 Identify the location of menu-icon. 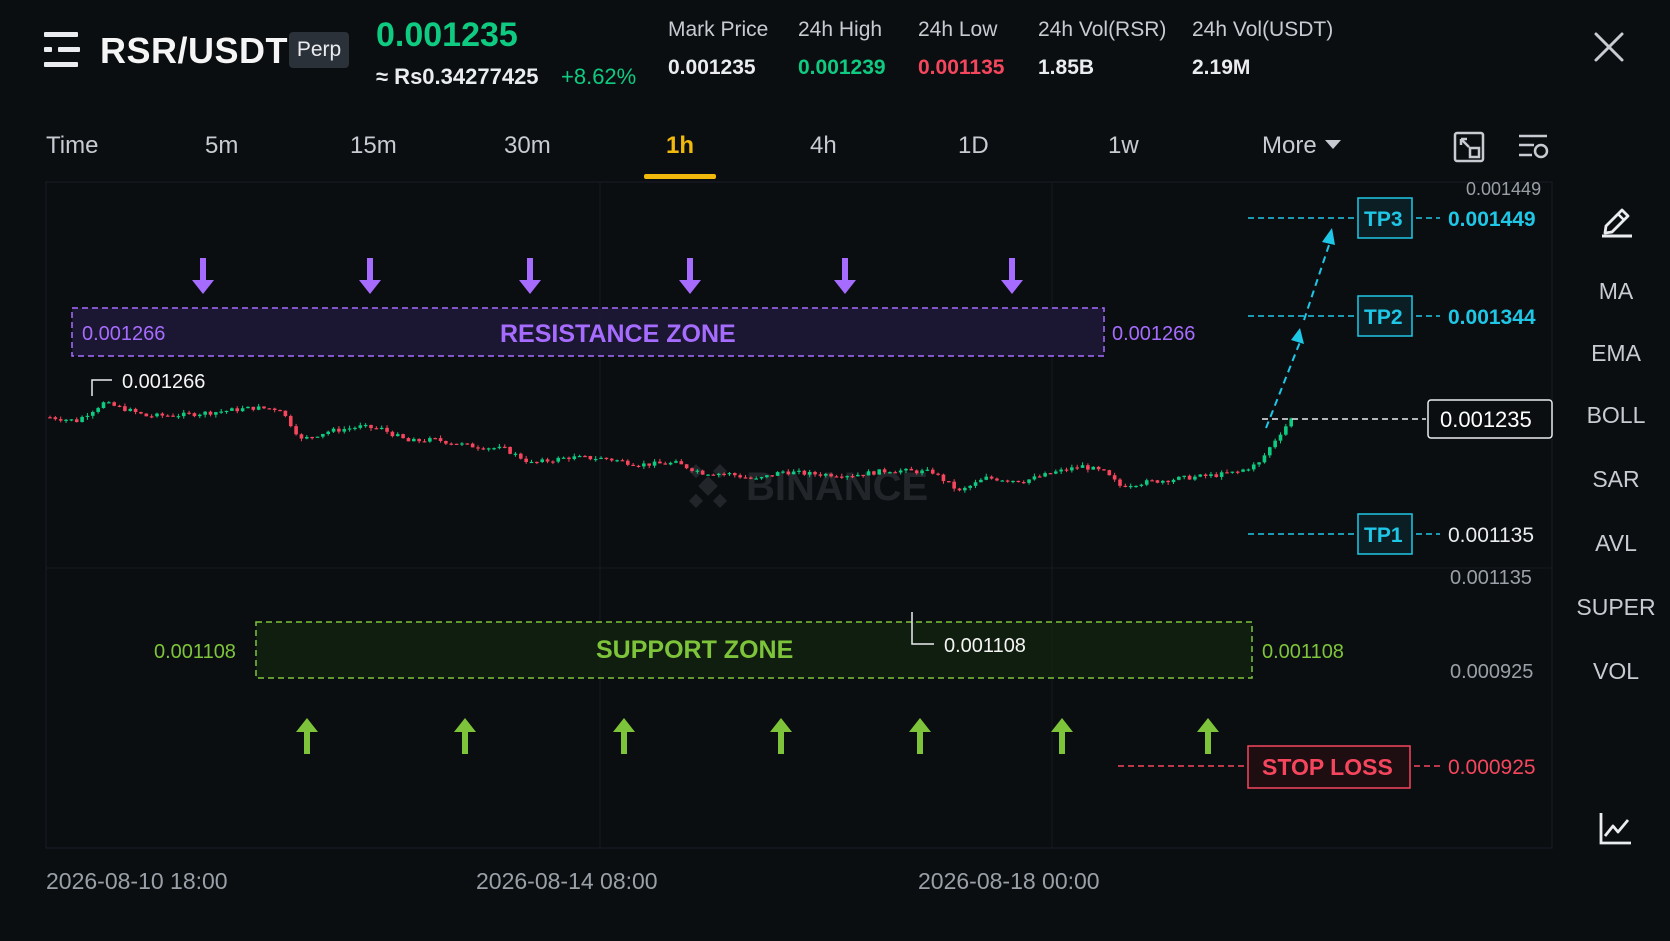
(63, 50).